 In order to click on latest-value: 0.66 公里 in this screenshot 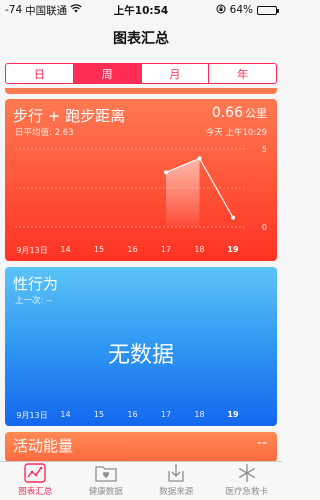, I will do `click(239, 113)`.